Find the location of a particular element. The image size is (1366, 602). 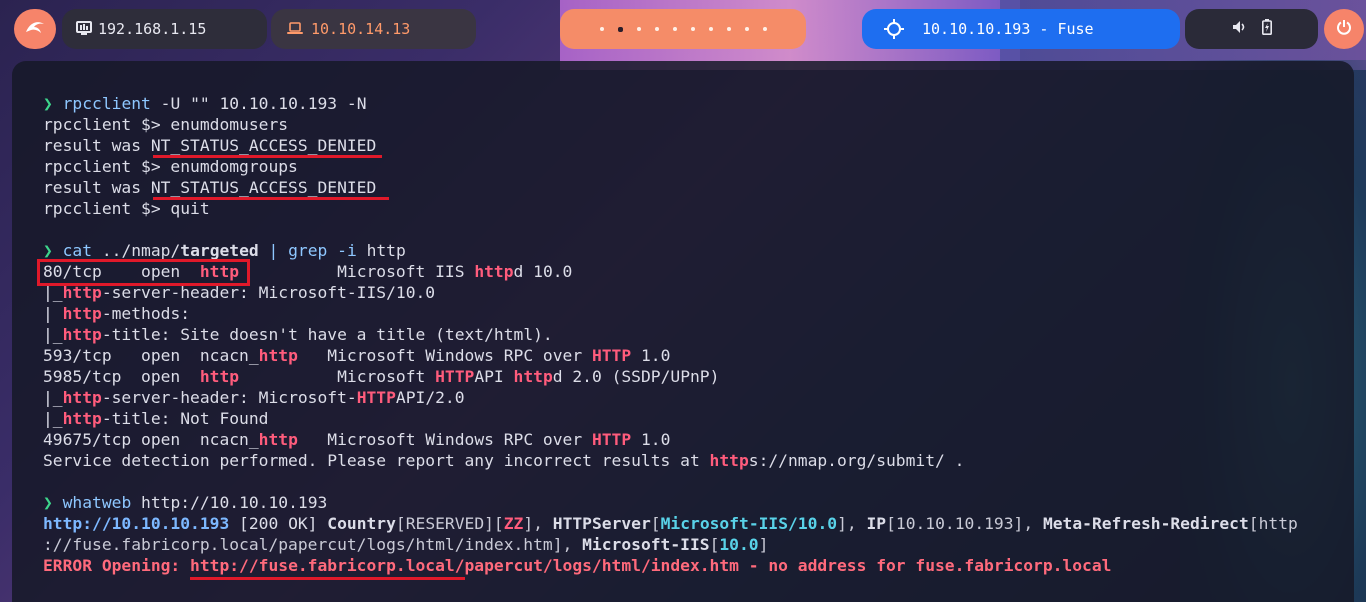

host-ip-widget: 192.168.1.15 is located at coordinates (164, 29).